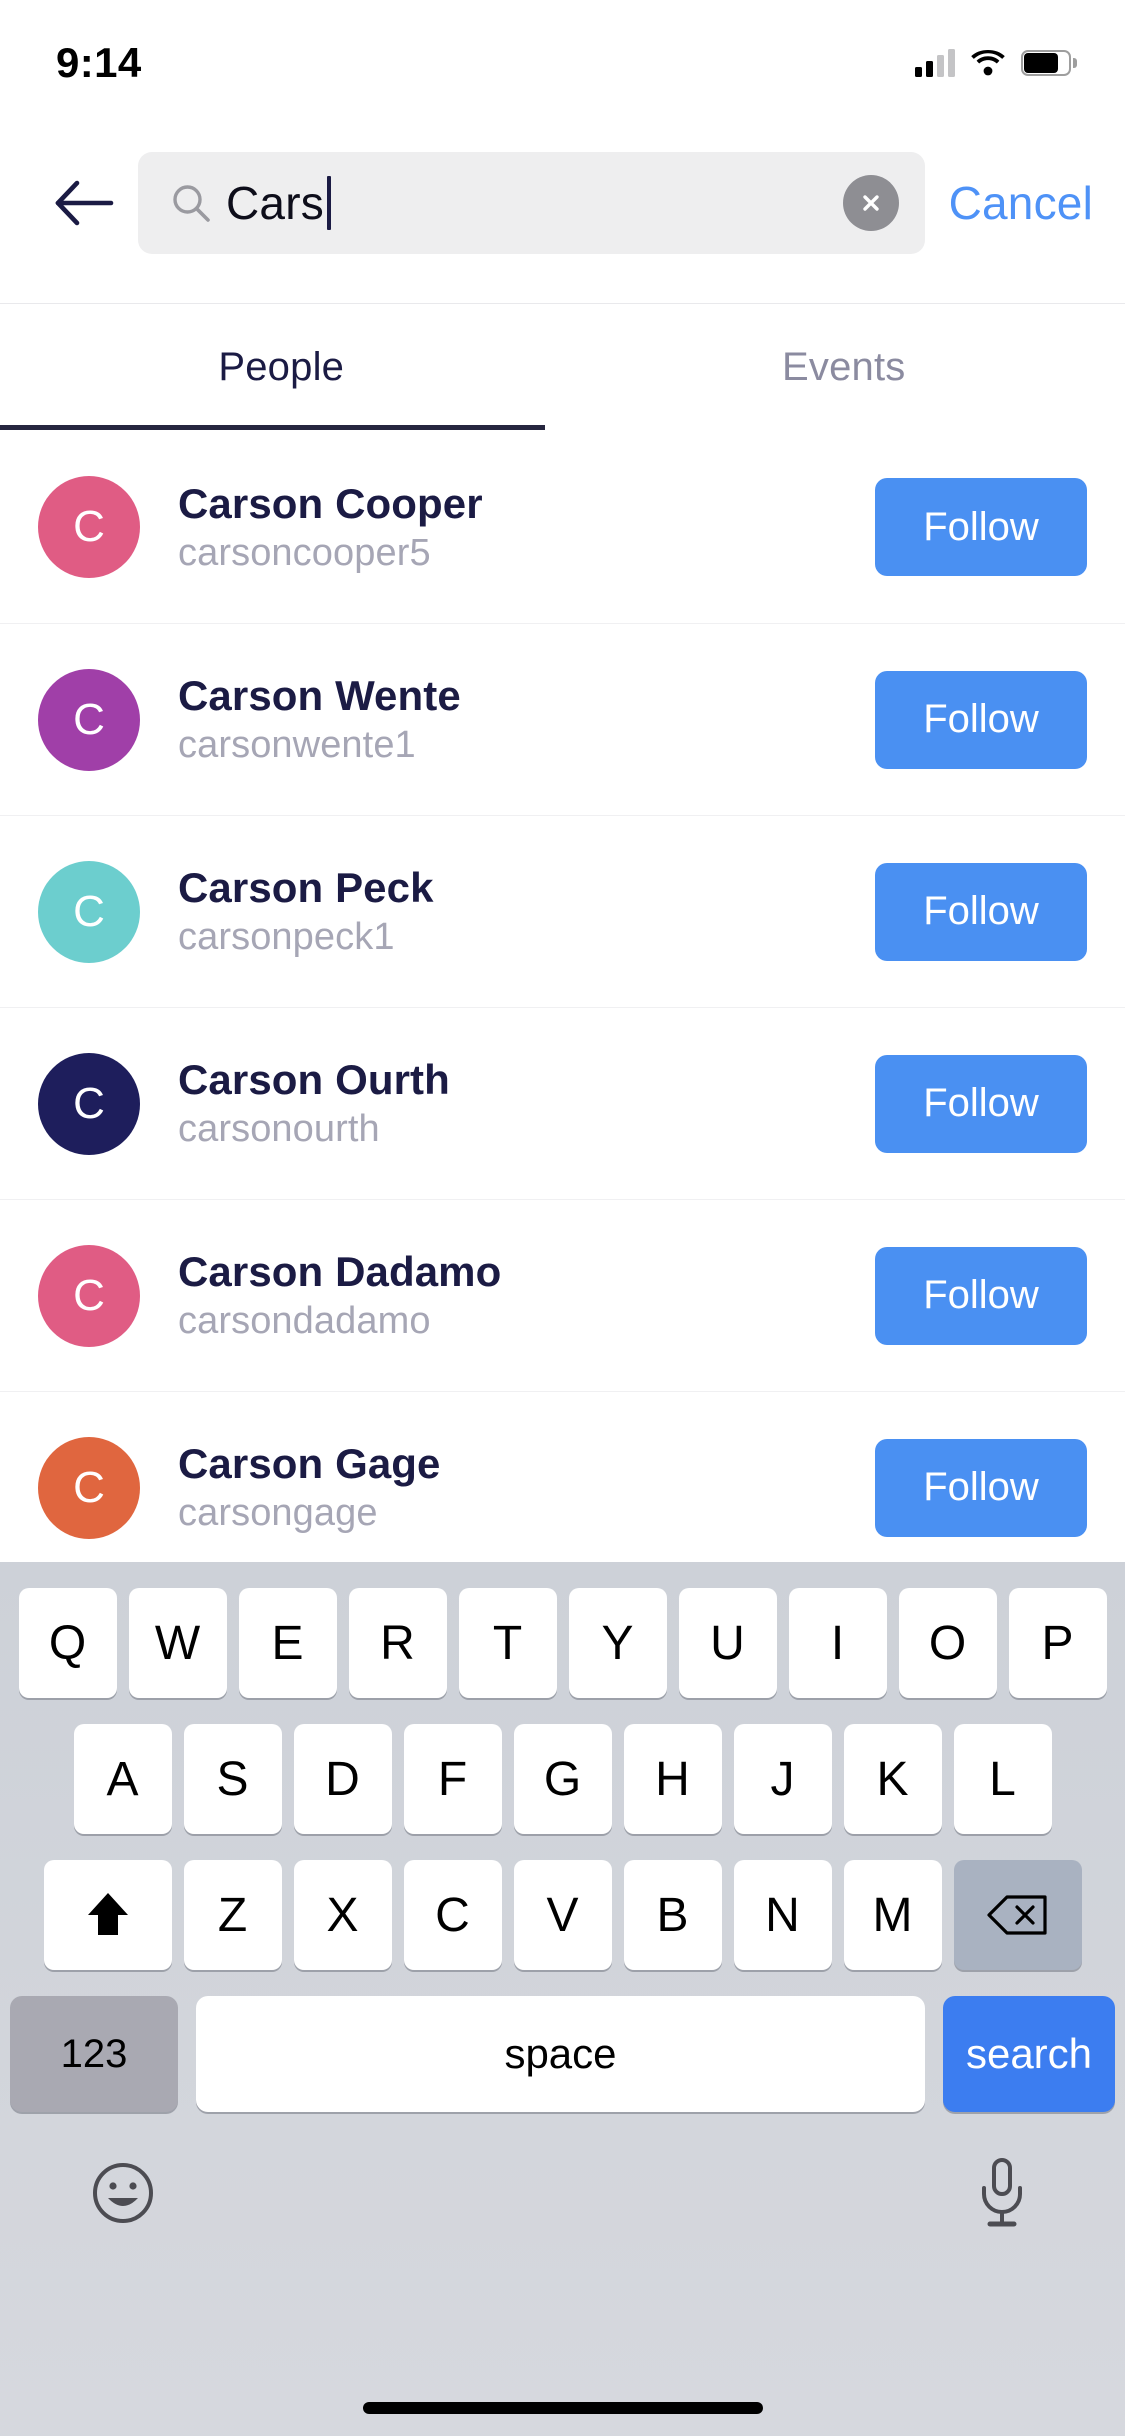 The height and width of the screenshot is (2436, 1125). What do you see at coordinates (306, 887) in the screenshot?
I see `person-name: Carson Peck` at bounding box center [306, 887].